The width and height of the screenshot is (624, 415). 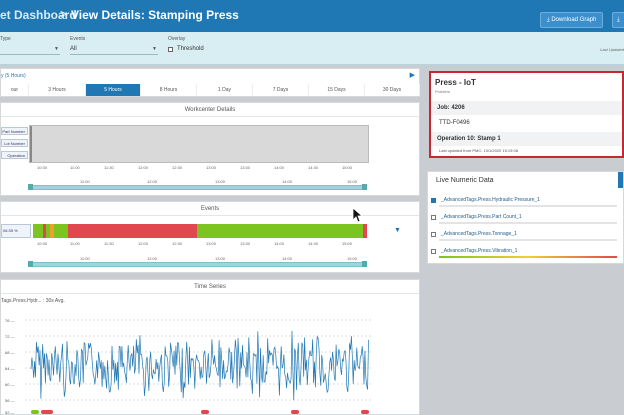 I want to click on y-tick-label: 68 —, so click(x=10, y=352).